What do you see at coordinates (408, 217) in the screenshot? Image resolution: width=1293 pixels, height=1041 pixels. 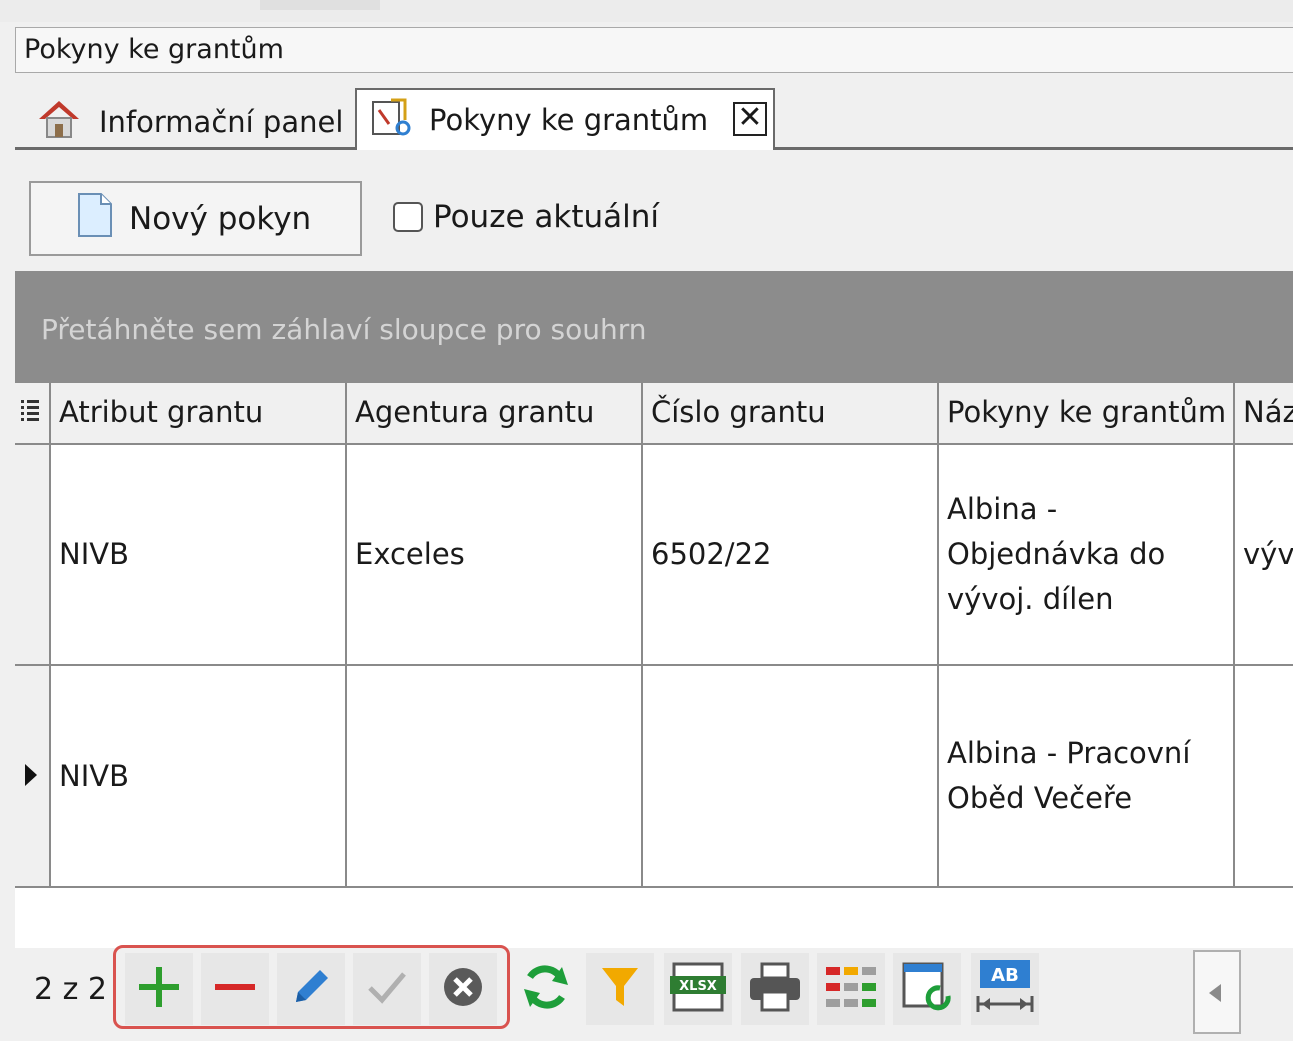 I see `checkbox-box` at bounding box center [408, 217].